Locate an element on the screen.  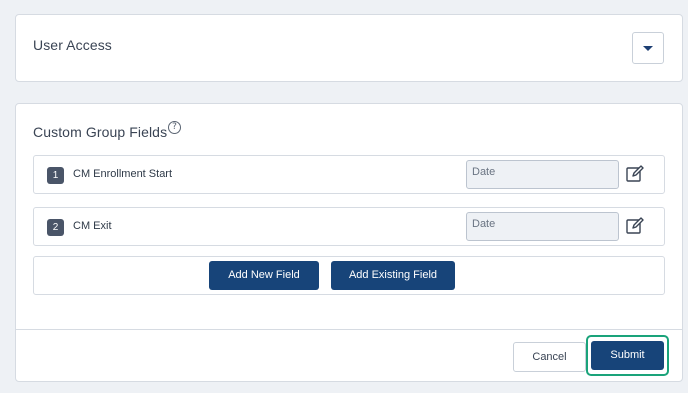
user-access-dropdown-button is located at coordinates (648, 48).